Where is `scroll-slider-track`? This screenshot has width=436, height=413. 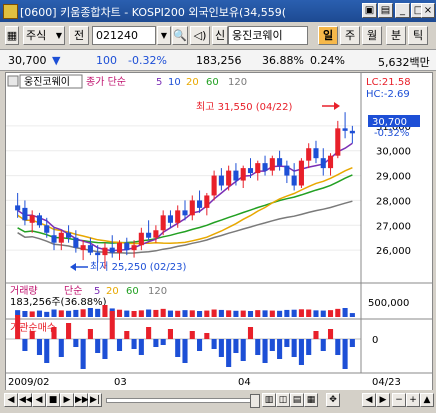 scroll-slider-track is located at coordinates (182, 400).